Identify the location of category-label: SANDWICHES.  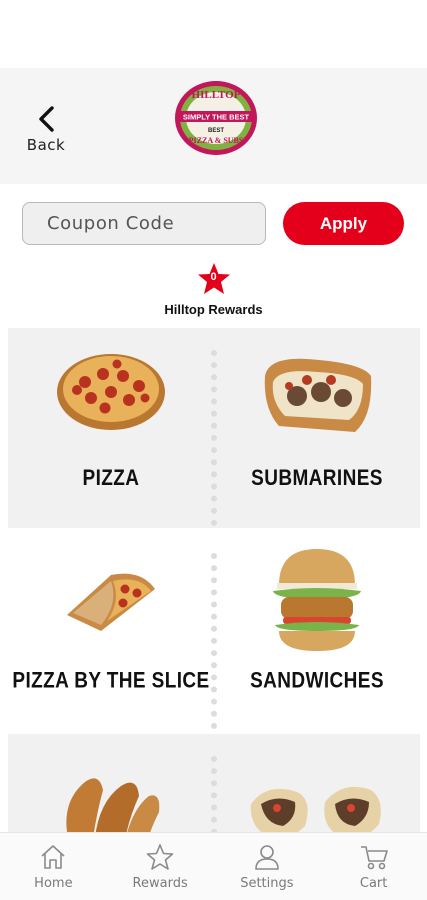
(317, 681).